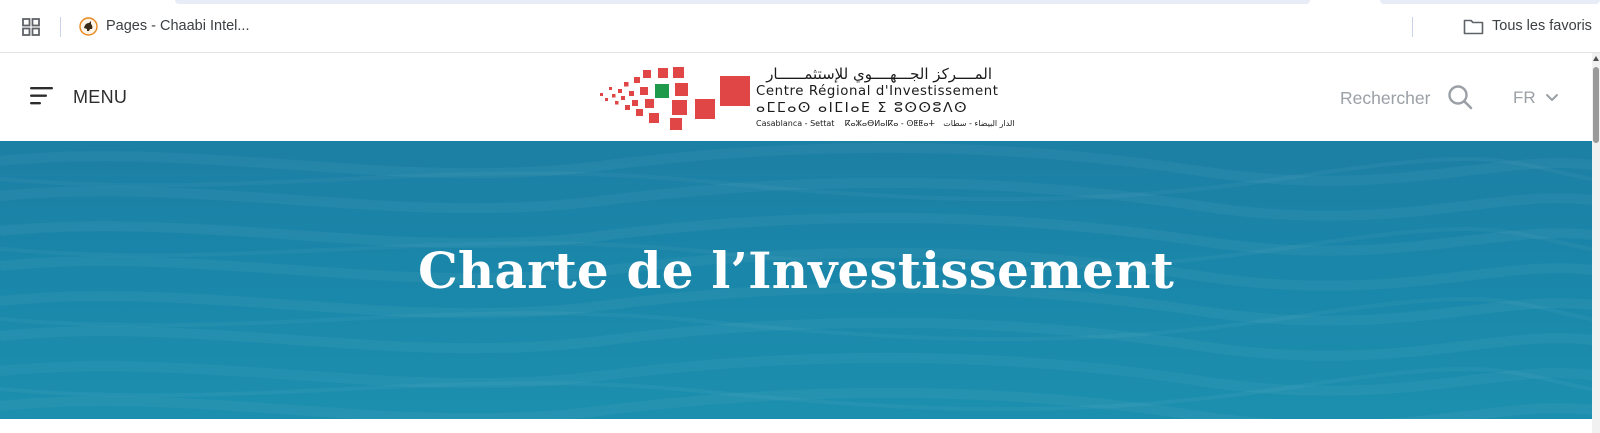 This screenshot has height=433, width=1600. What do you see at coordinates (1460, 97) in the screenshot?
I see `search-icon` at bounding box center [1460, 97].